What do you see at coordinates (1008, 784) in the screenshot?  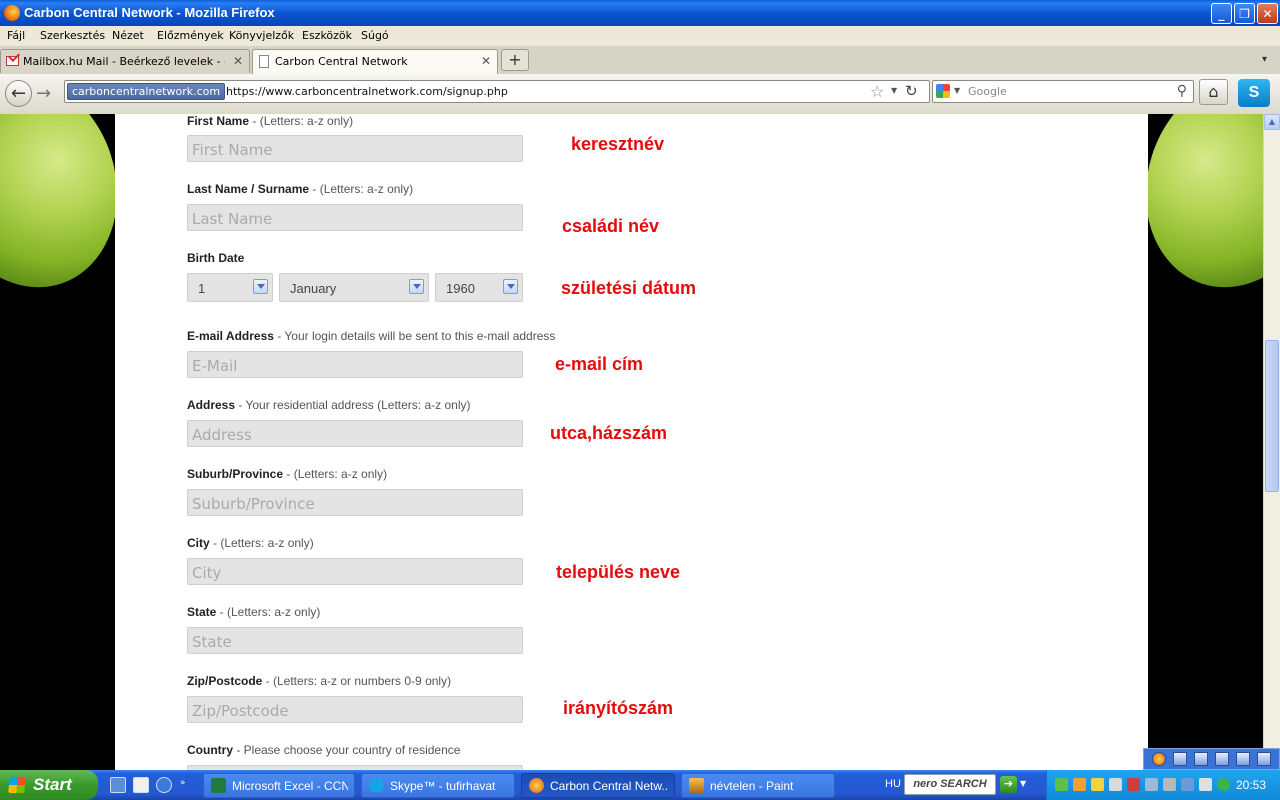 I see `nero-go-button: ➔` at bounding box center [1008, 784].